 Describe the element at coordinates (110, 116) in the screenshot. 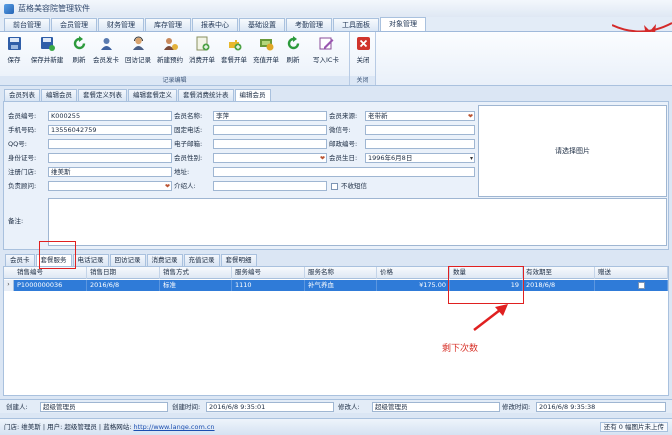

I see `member-no-field: K000255` at that location.